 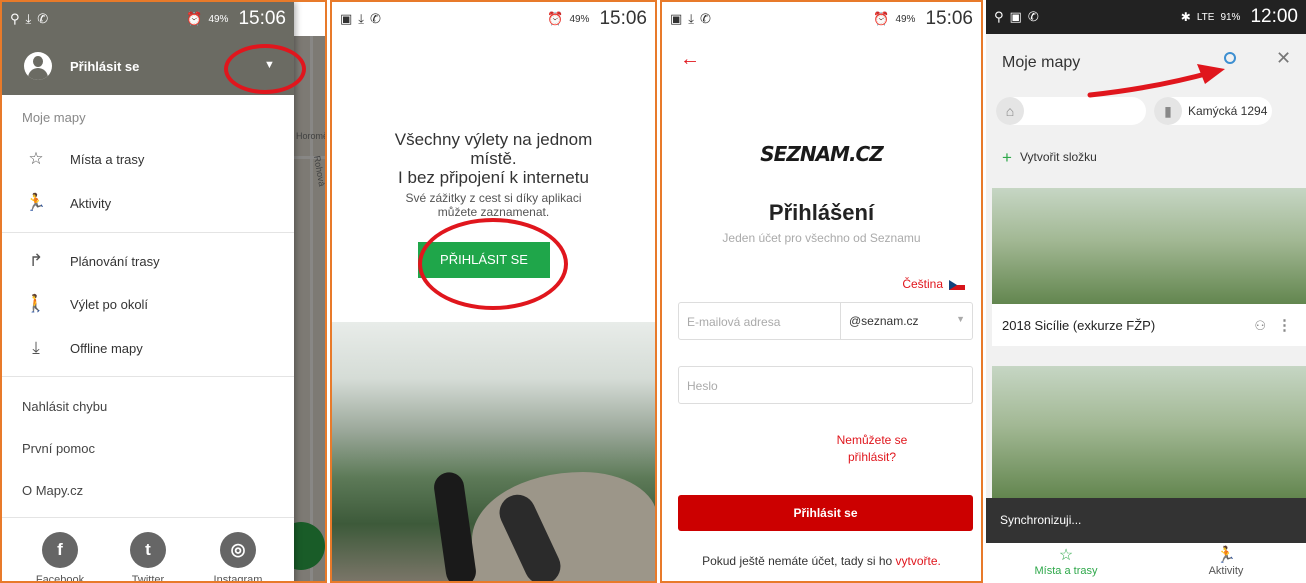 What do you see at coordinates (238, 550) in the screenshot?
I see `instagram-icon: ◎` at bounding box center [238, 550].